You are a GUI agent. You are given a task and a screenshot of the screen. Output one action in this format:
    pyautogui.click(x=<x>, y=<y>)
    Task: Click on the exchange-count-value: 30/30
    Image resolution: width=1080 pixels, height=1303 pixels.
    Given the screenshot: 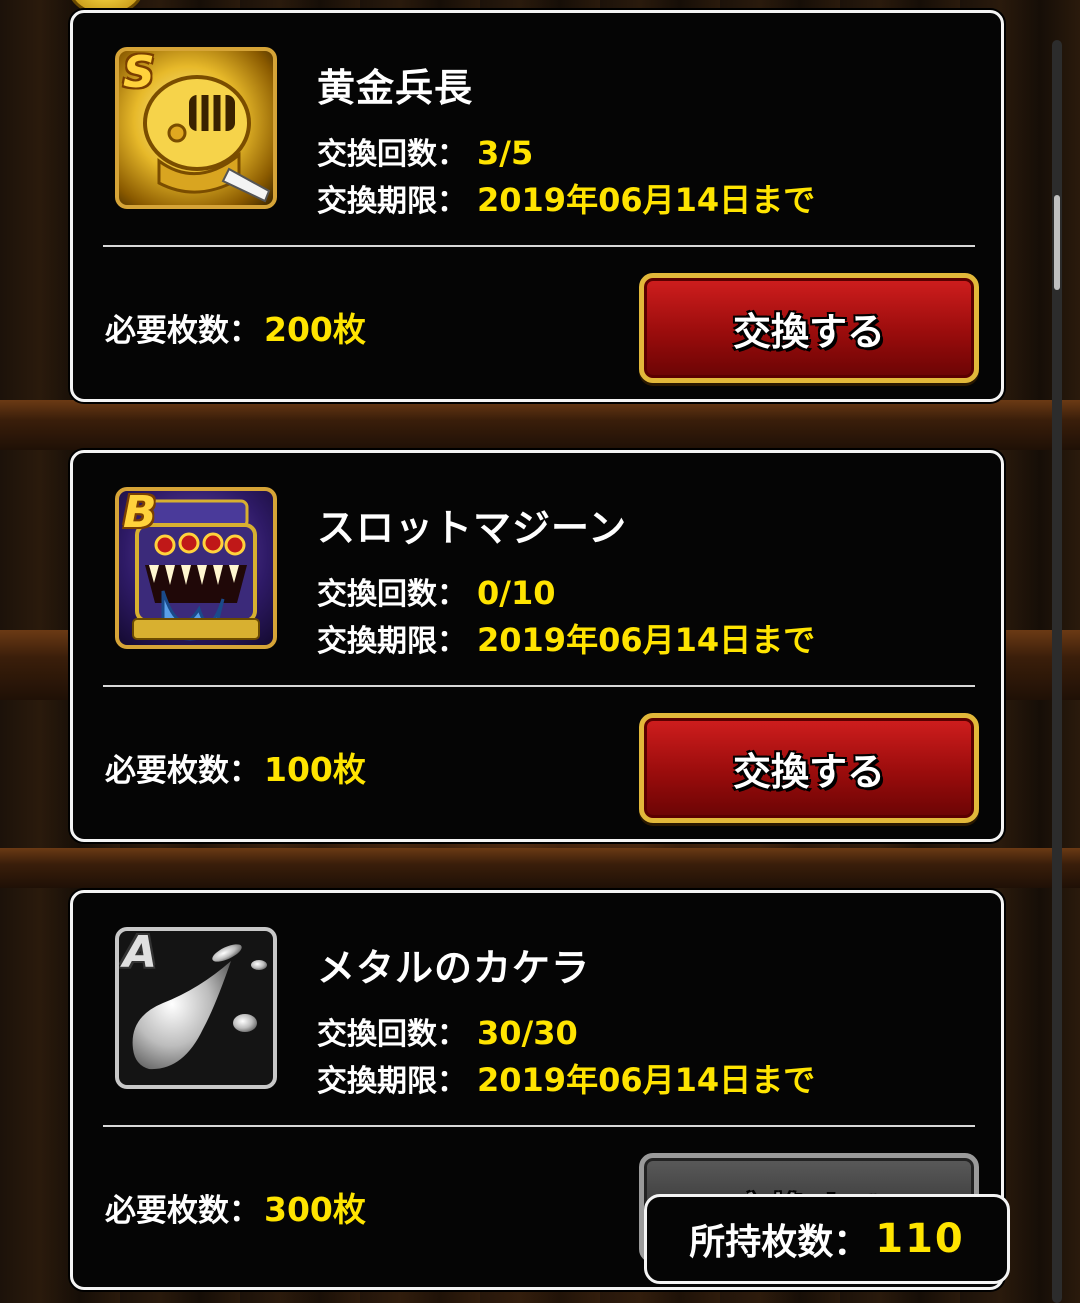 What is the action you would take?
    pyautogui.click(x=527, y=1033)
    